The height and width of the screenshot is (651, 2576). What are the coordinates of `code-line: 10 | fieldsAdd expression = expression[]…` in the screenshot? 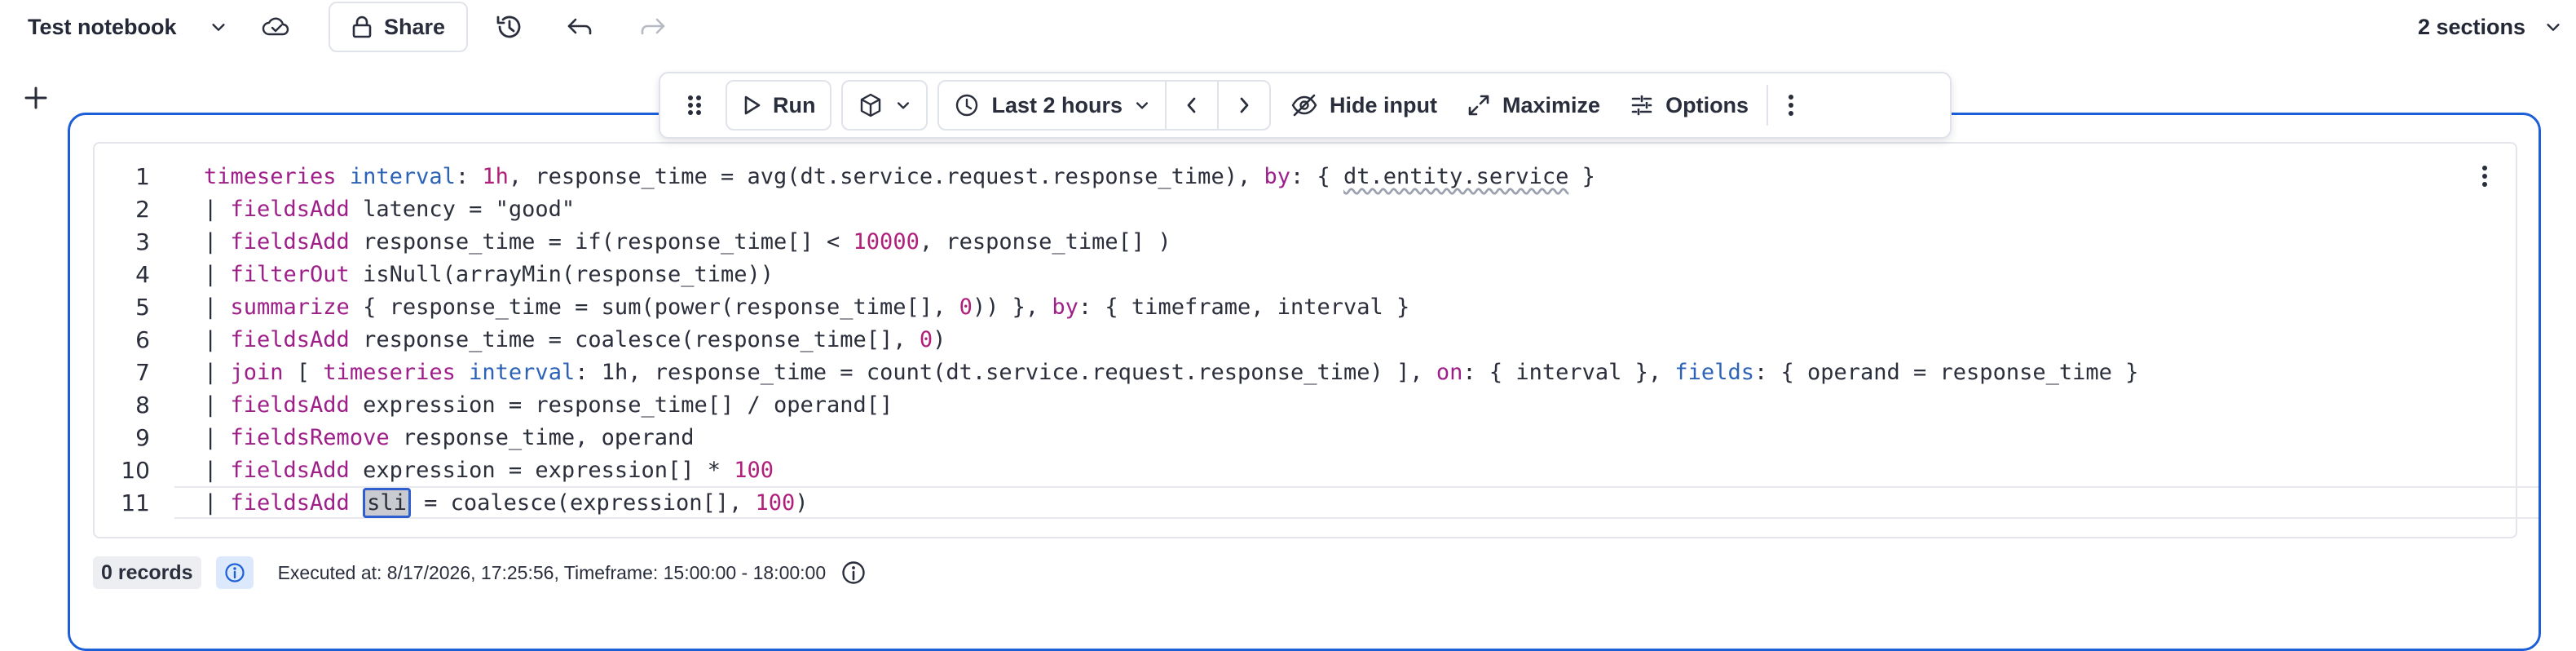 It's located at (1268, 470).